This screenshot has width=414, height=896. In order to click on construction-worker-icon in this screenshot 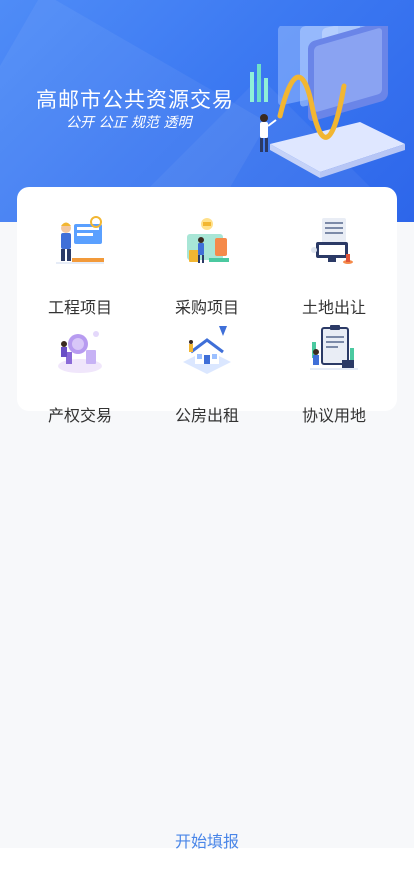, I will do `click(80, 240)`.